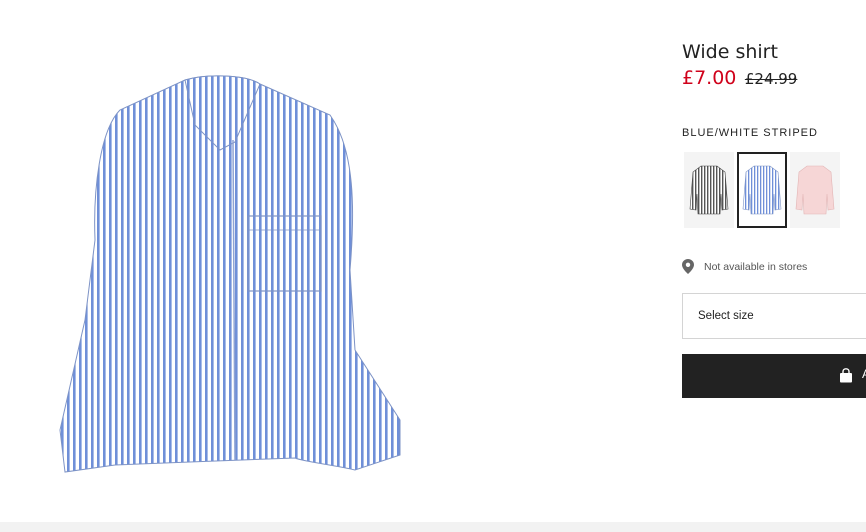 This screenshot has height=532, width=866. I want to click on size-select-label: Select size, so click(726, 316).